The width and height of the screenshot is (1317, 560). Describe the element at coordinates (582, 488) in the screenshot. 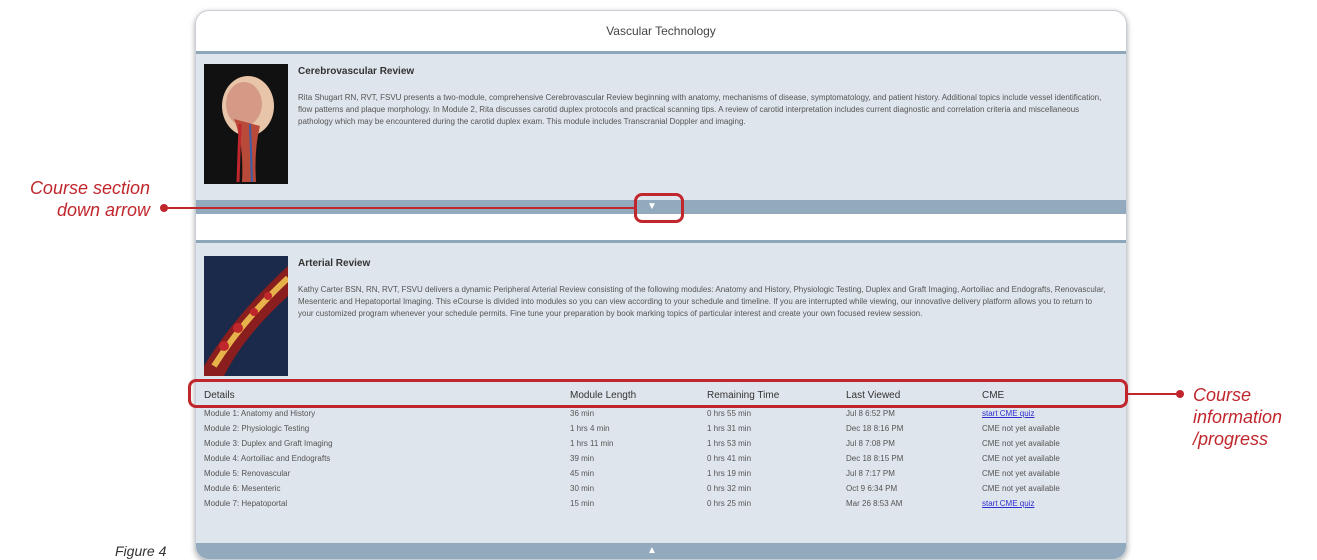

I see `module-length: 30 min` at that location.